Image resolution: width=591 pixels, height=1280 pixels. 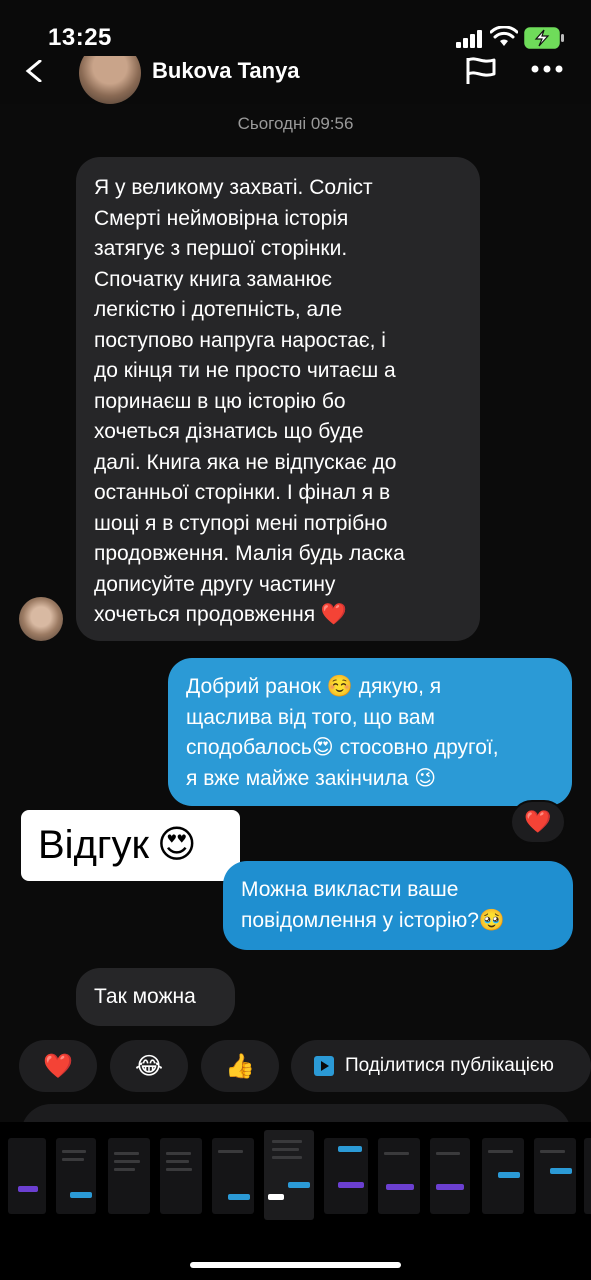 I want to click on message-line: легкістю і дотепність, але, so click(x=218, y=309).